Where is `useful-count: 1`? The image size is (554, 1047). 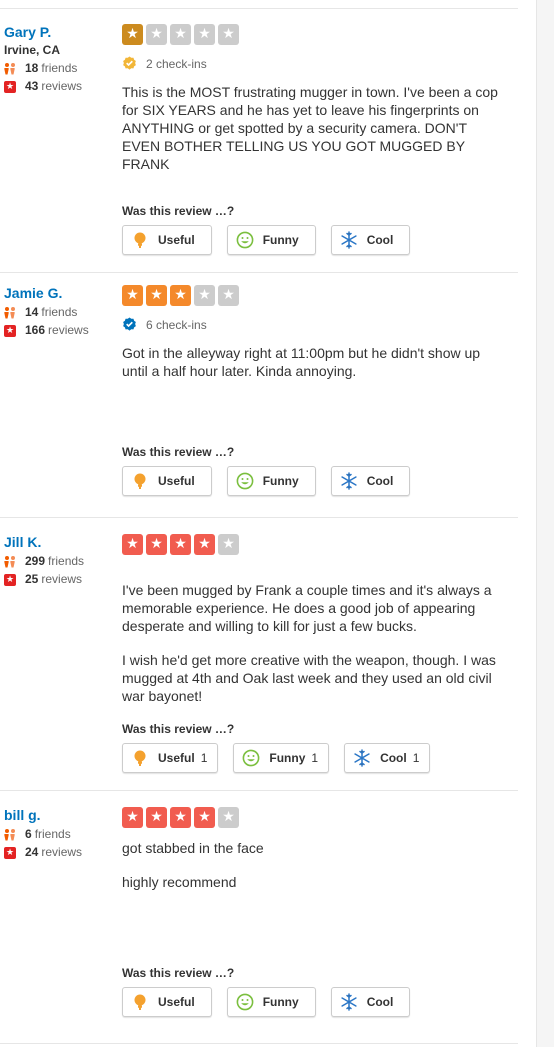
useful-count: 1 is located at coordinates (204, 758).